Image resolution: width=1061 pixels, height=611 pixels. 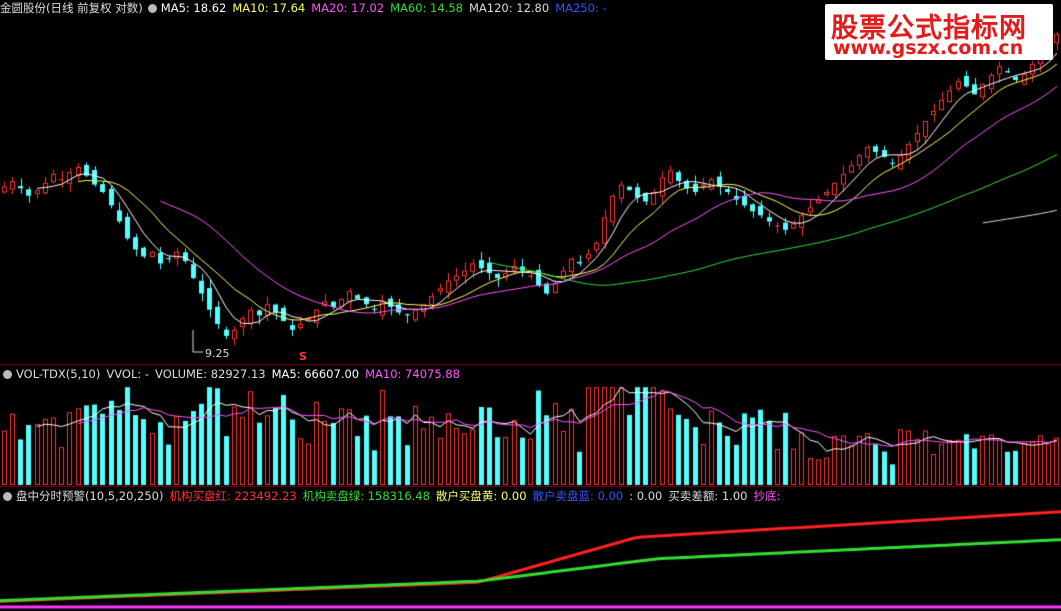 What do you see at coordinates (481, 496) in the screenshot?
I see `alert-legend-item: 散户买盘黄: 0.00` at bounding box center [481, 496].